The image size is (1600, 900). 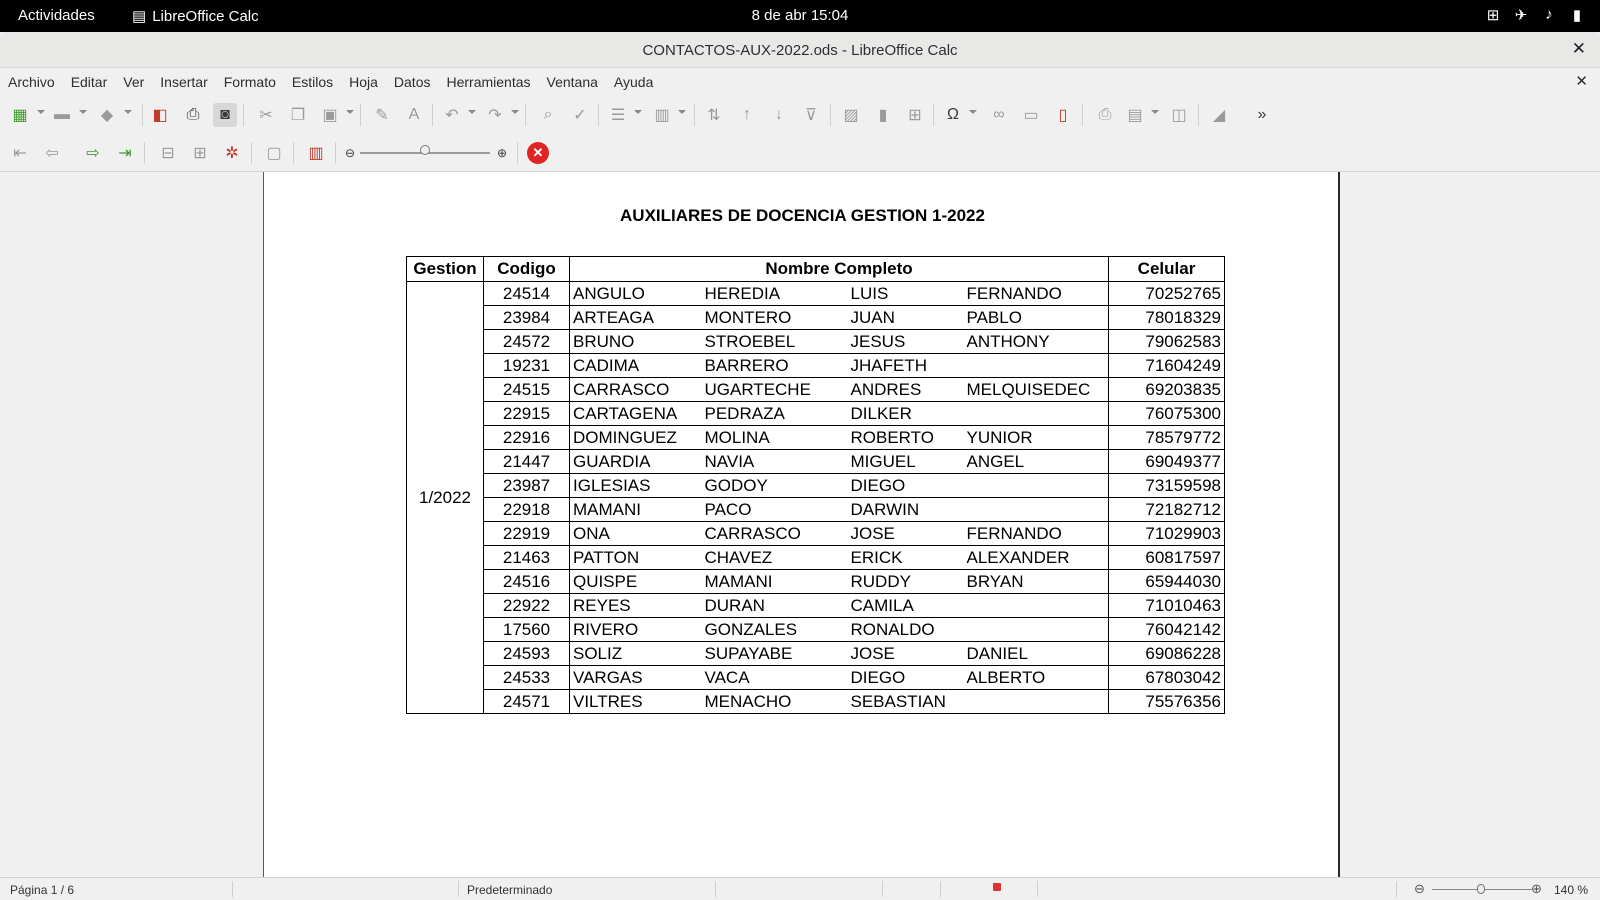 I want to click on menu-archivo: Archivo, so click(x=31, y=82).